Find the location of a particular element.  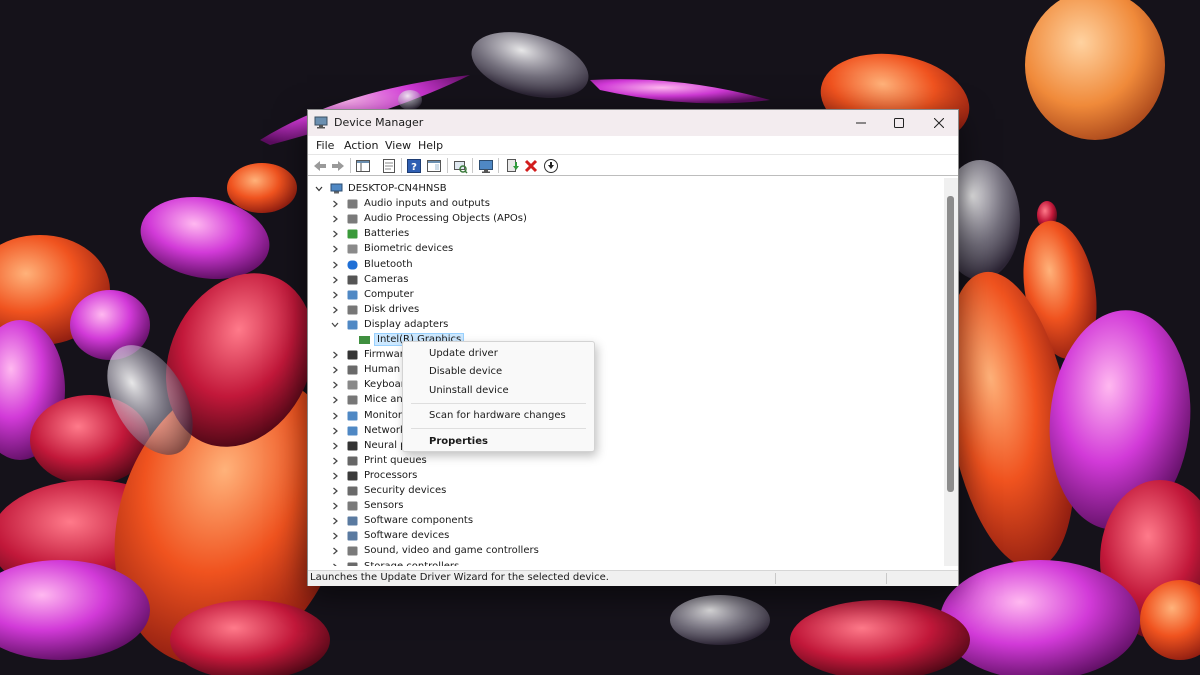

tree-category-label: Security devices is located at coordinates (405, 490).